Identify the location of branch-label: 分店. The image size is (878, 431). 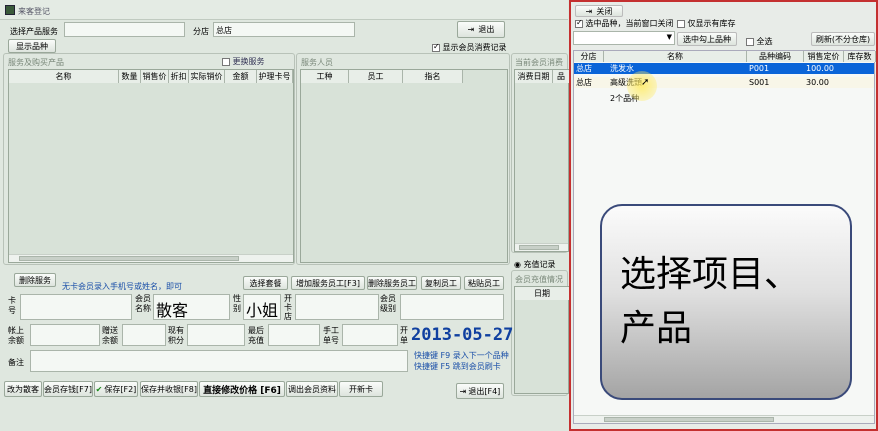
(201, 31).